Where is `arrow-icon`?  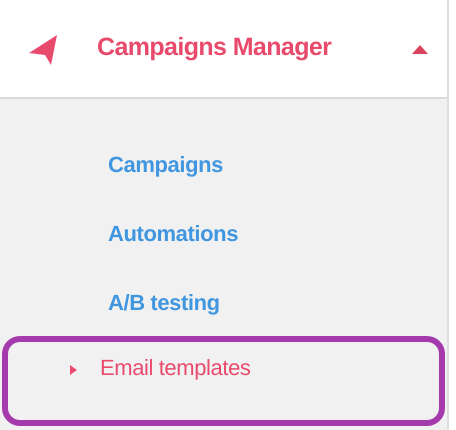
arrow-icon is located at coordinates (73, 370).